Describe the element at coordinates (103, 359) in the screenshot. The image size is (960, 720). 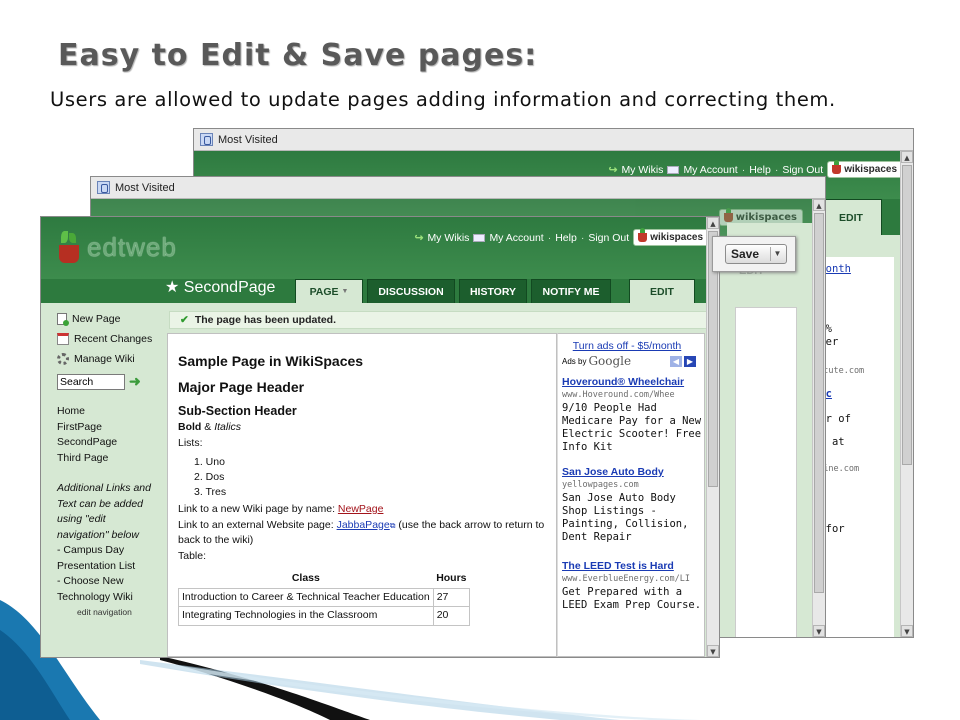
I see `sidebar-manage-wiki: Manage Wiki` at that location.